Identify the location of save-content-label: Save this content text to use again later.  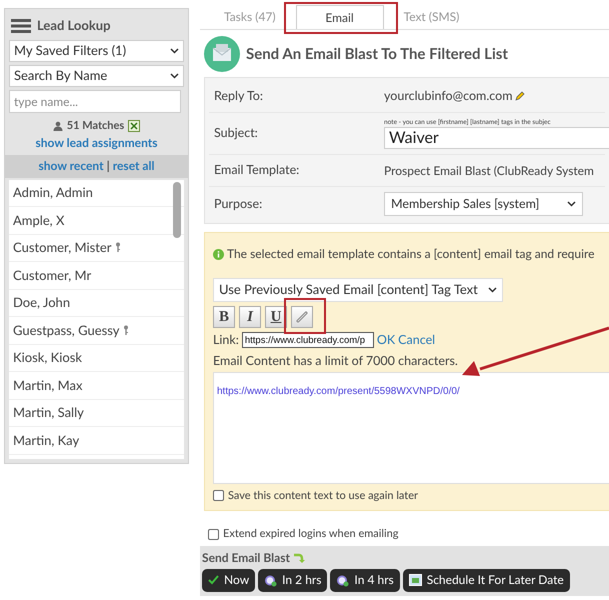
(323, 496).